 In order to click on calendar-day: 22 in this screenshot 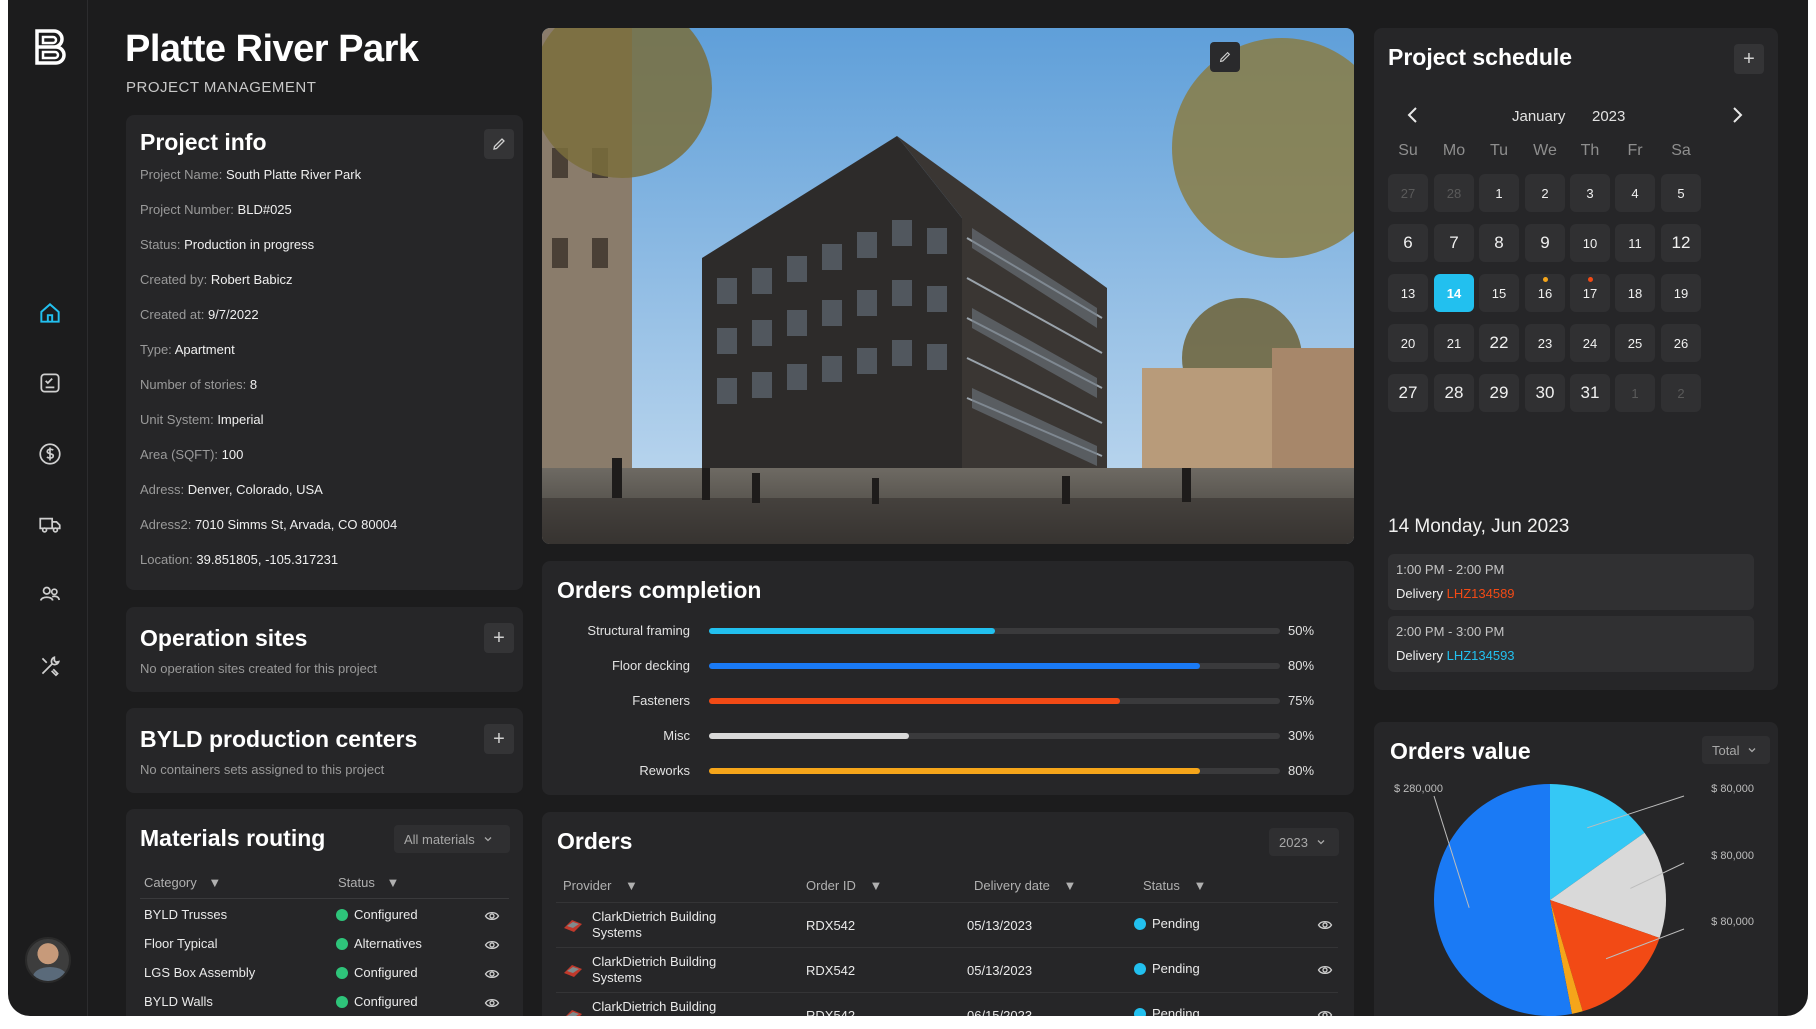, I will do `click(1499, 343)`.